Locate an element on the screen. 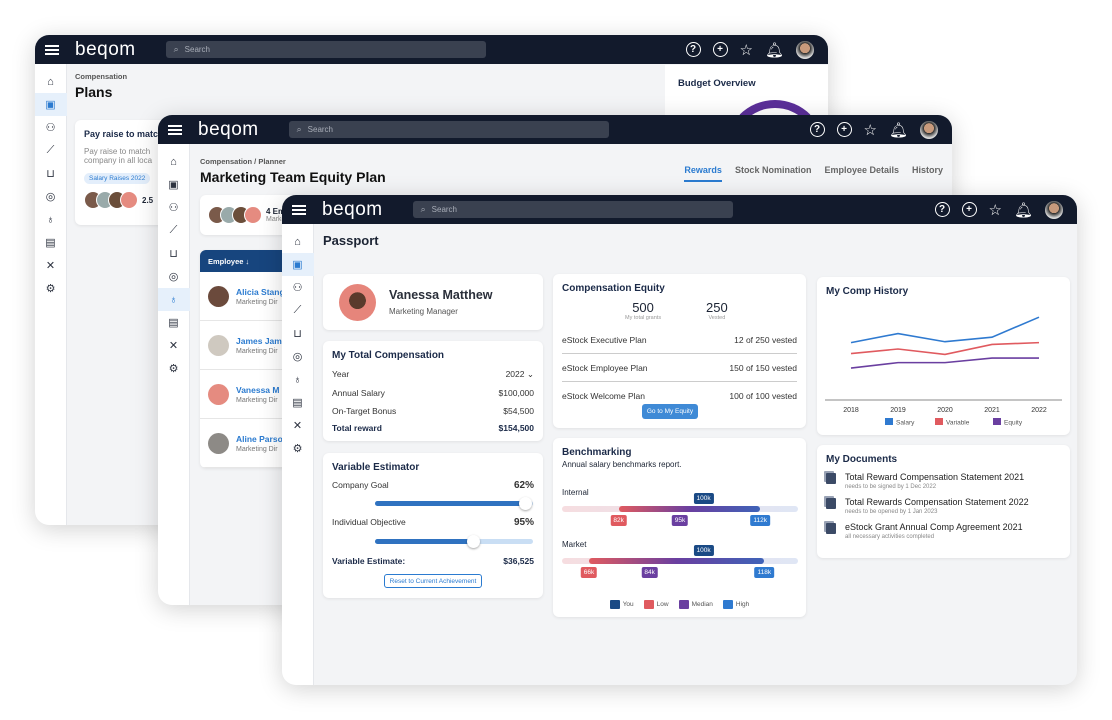 Image resolution: width=1112 pixels, height=720 pixels. employee-name: James Jam is located at coordinates (259, 341).